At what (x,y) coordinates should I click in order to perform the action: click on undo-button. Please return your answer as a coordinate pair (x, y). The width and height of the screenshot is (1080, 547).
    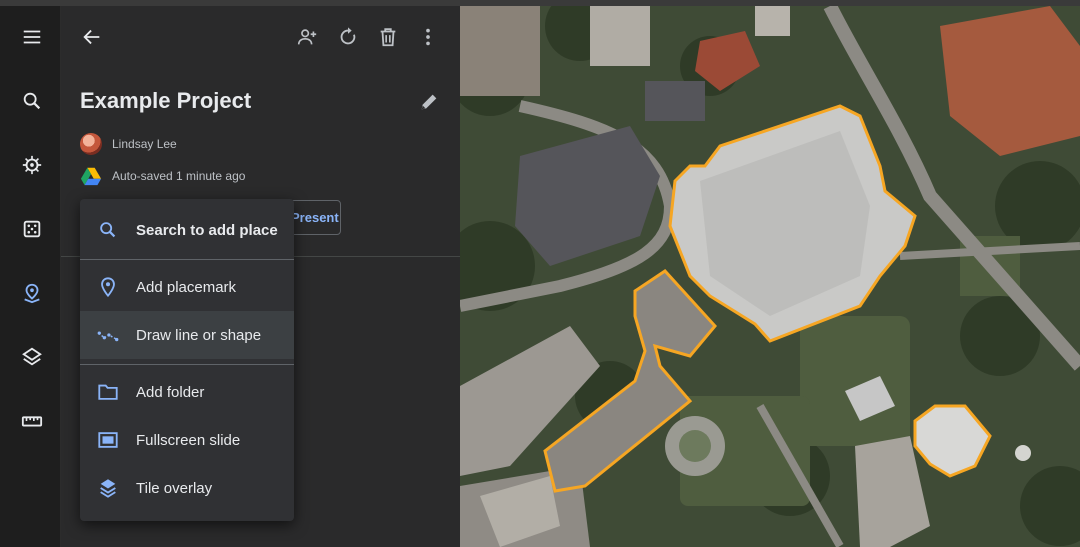
    Looking at the image, I should click on (348, 37).